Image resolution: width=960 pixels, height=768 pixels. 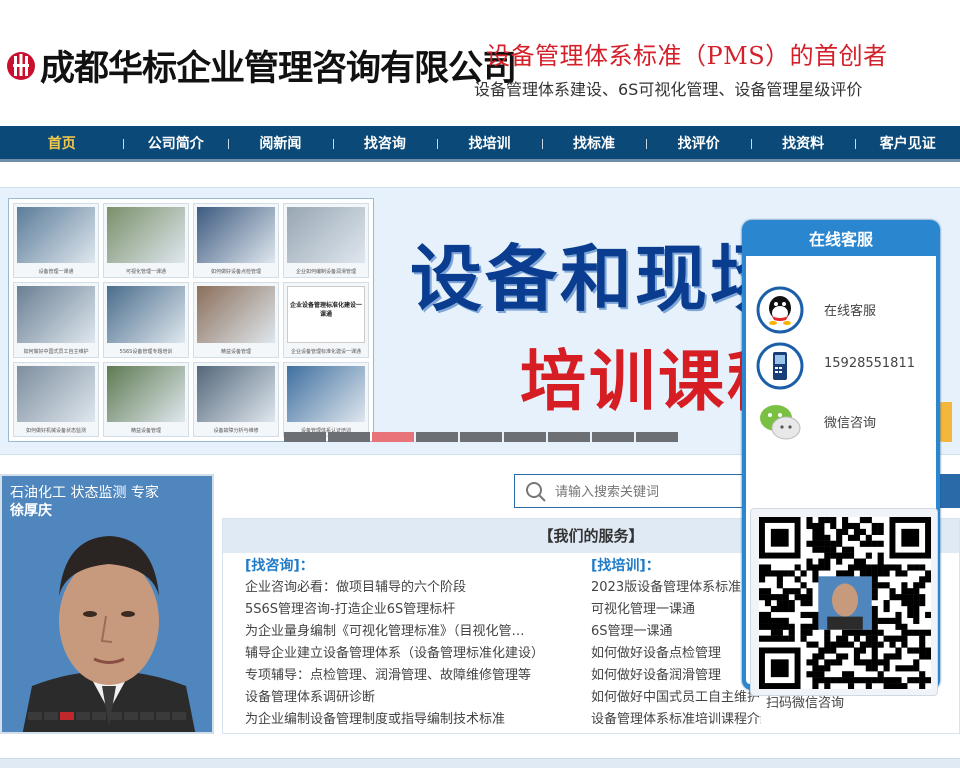 What do you see at coordinates (405, 566) in the screenshot?
I see `consulting-heading: [找咨询]：` at bounding box center [405, 566].